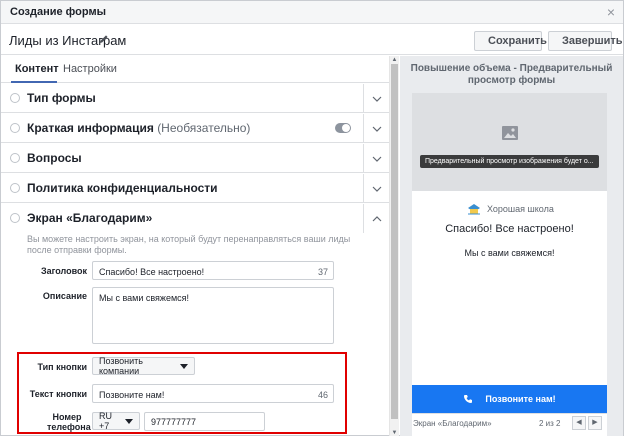 This screenshot has width=624, height=436. Describe the element at coordinates (152, 272) in the screenshot. I see `headline-value: Спасибо! Все настроено!` at that location.